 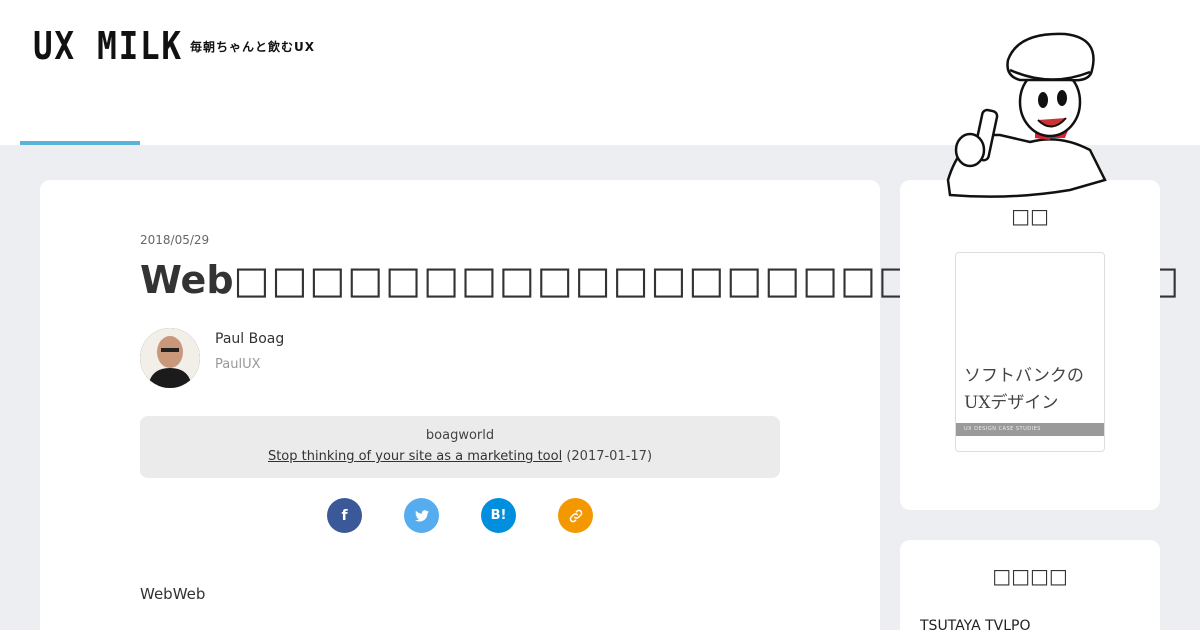 I want to click on twitter-icon, so click(x=421, y=515).